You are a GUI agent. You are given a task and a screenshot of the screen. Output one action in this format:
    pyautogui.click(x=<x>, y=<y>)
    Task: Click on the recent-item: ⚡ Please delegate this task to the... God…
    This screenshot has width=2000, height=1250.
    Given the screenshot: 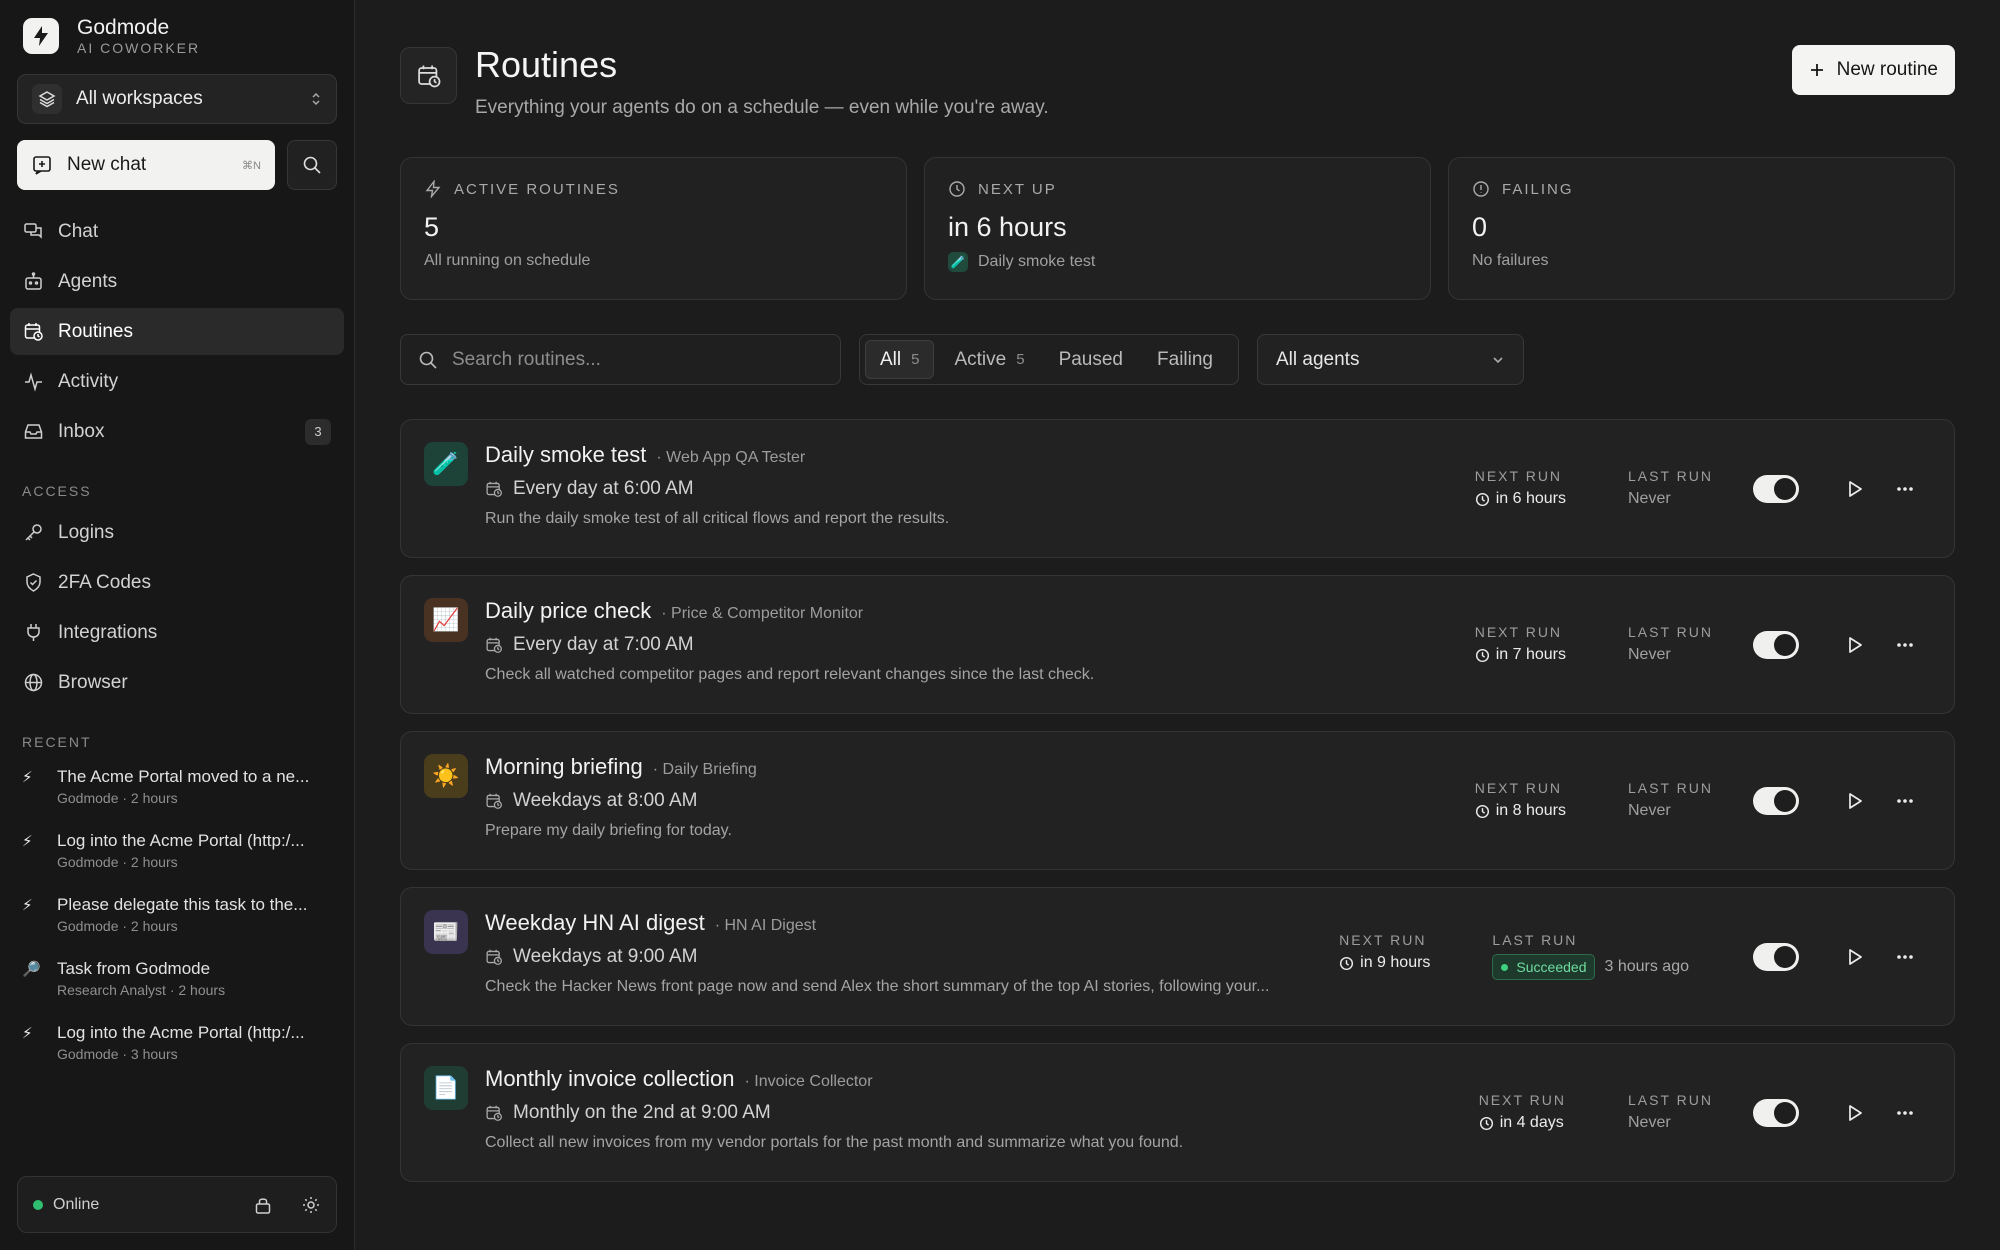 What is the action you would take?
    pyautogui.click(x=177, y=915)
    